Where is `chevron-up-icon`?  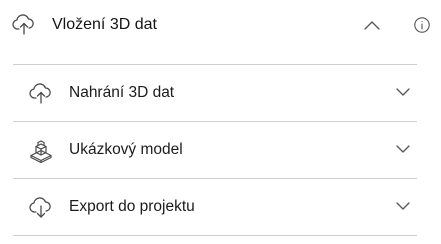 chevron-up-icon is located at coordinates (372, 25).